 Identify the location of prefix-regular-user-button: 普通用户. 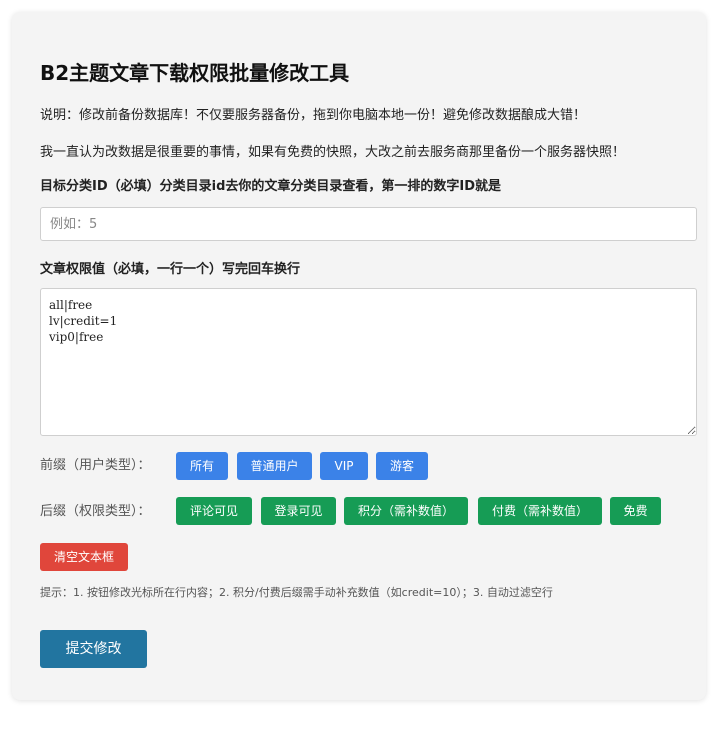
(274, 466).